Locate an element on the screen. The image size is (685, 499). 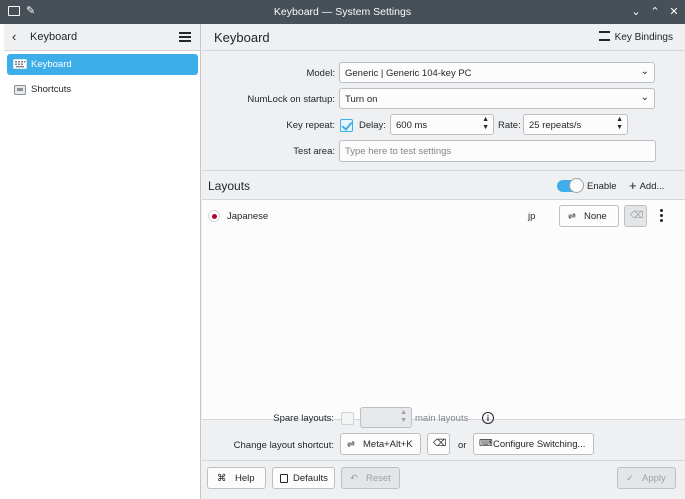
spare-layouts-checkbox is located at coordinates (347, 418).